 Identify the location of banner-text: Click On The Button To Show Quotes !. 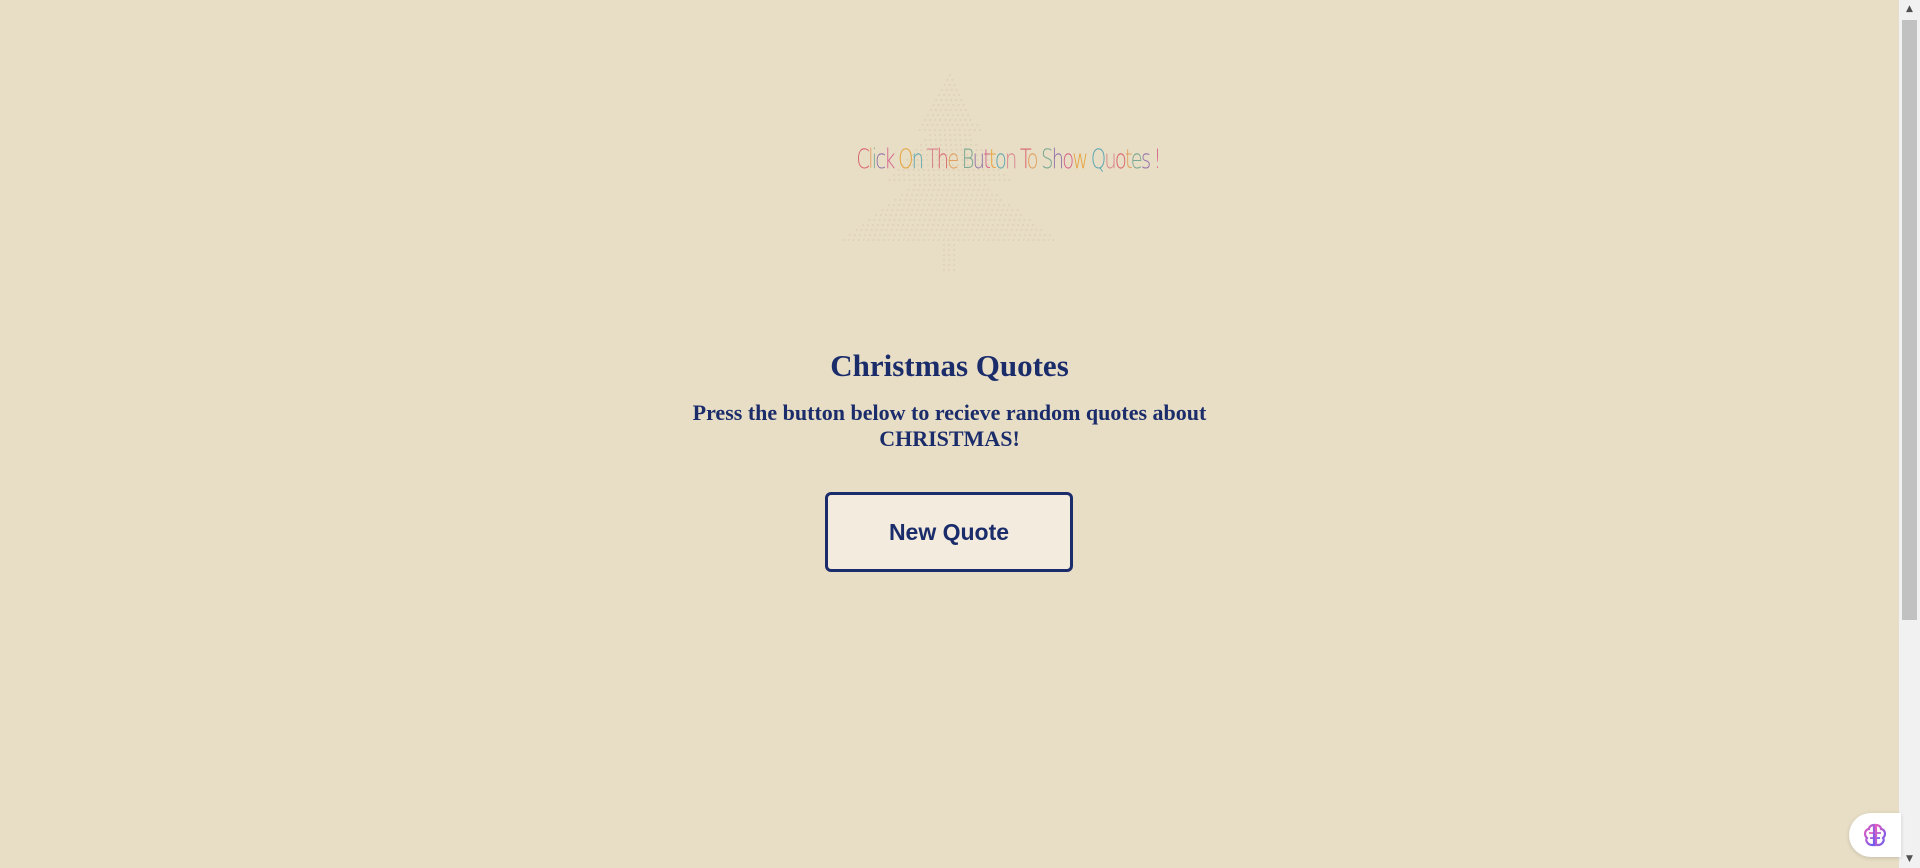
(1008, 159).